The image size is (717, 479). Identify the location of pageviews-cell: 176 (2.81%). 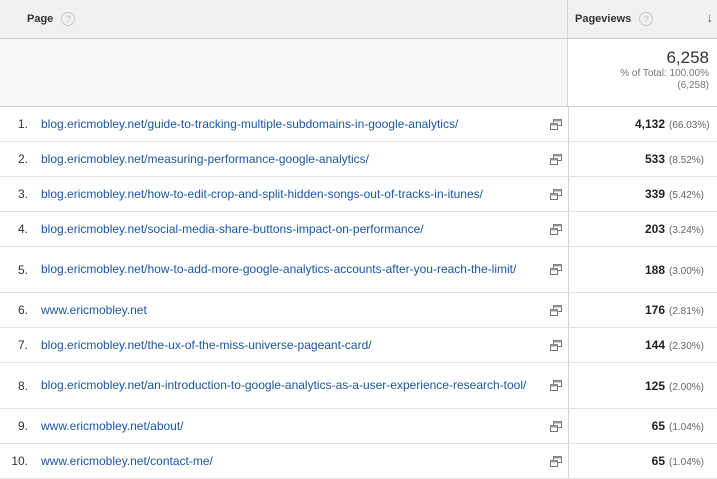
(643, 310).